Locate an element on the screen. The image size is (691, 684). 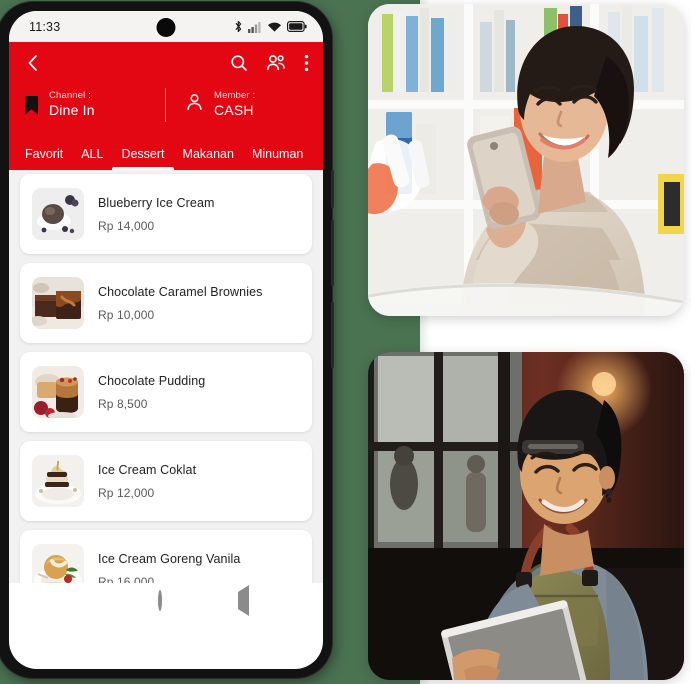
member-selector: Member : CASH is located at coordinates (210, 105).